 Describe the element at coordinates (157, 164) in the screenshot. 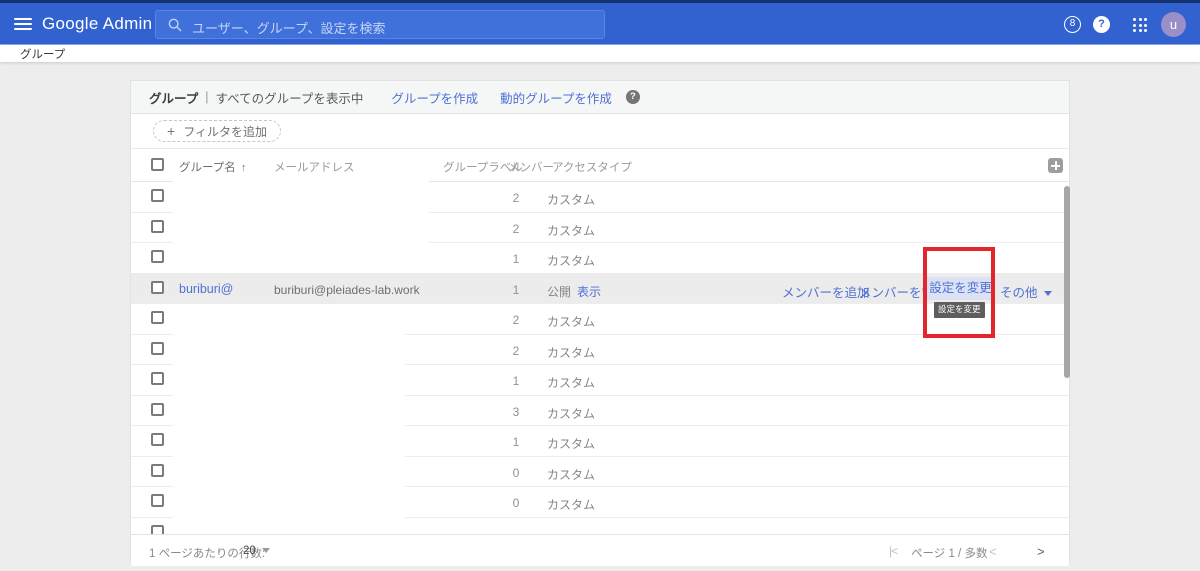

I see `select-all-checkbox` at that location.